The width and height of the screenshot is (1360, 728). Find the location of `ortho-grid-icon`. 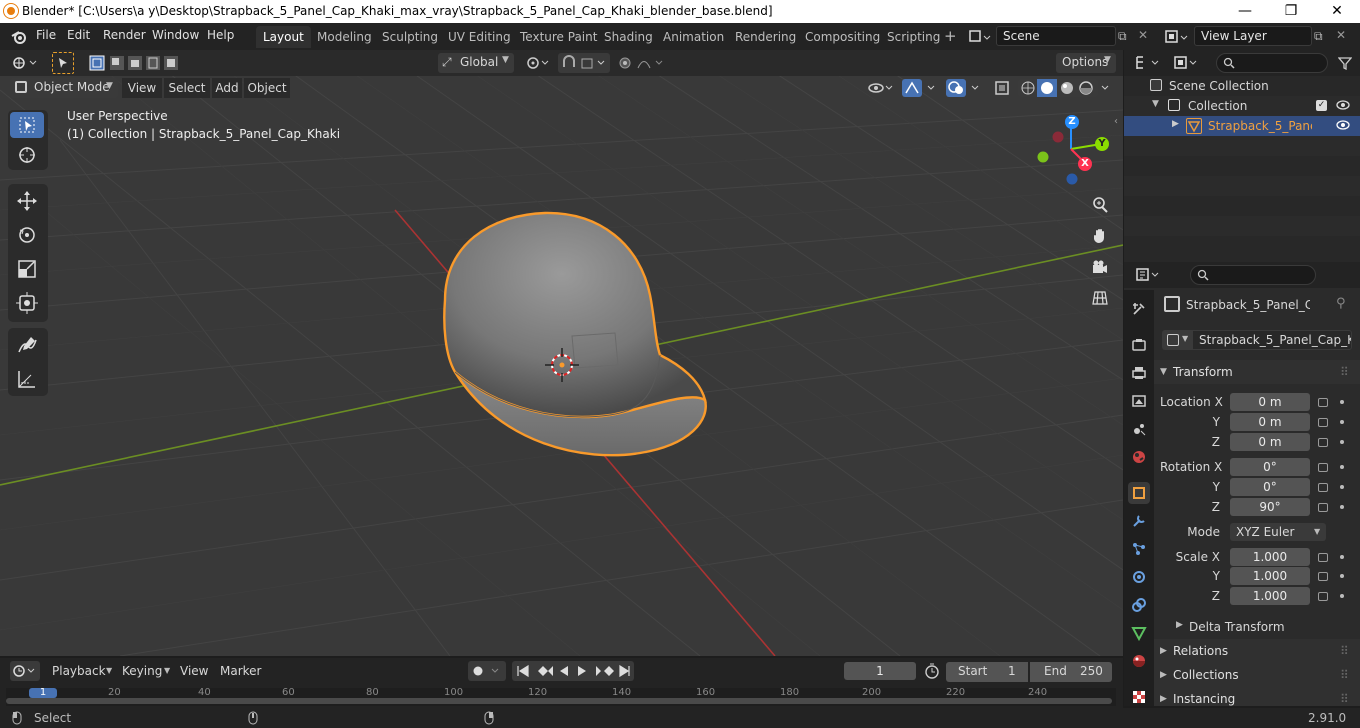

ortho-grid-icon is located at coordinates (1100, 298).